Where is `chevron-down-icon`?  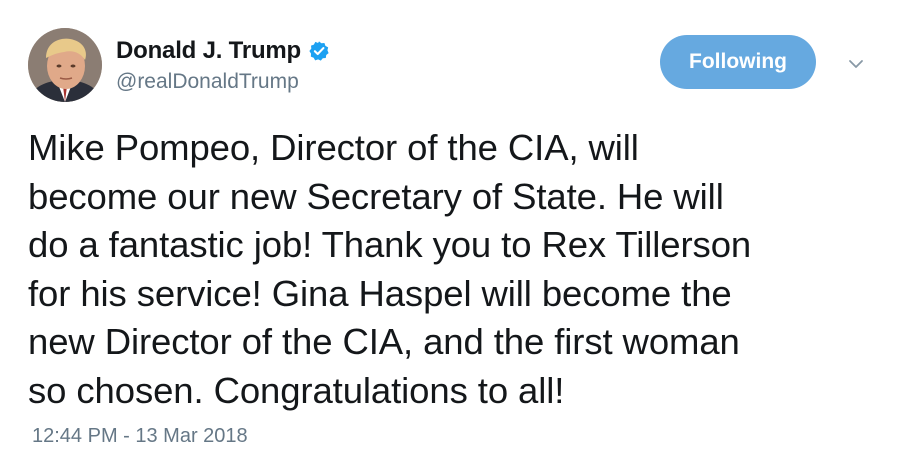
chevron-down-icon is located at coordinates (856, 64).